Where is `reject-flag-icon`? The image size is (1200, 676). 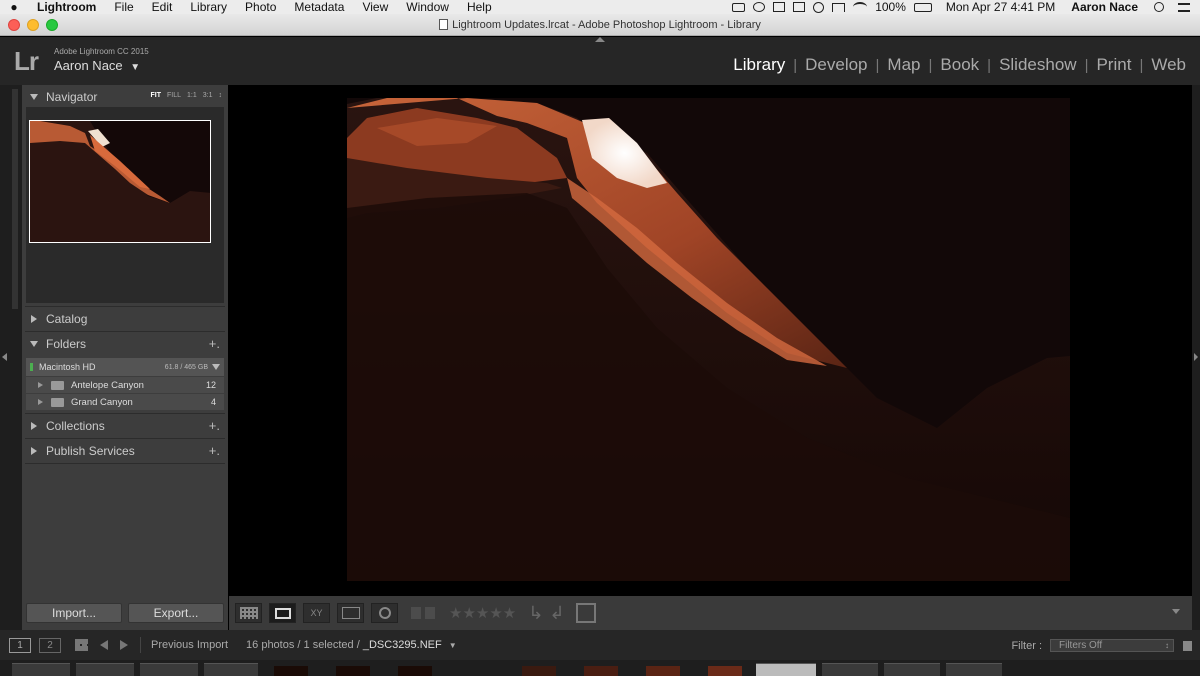 reject-flag-icon is located at coordinates (430, 613).